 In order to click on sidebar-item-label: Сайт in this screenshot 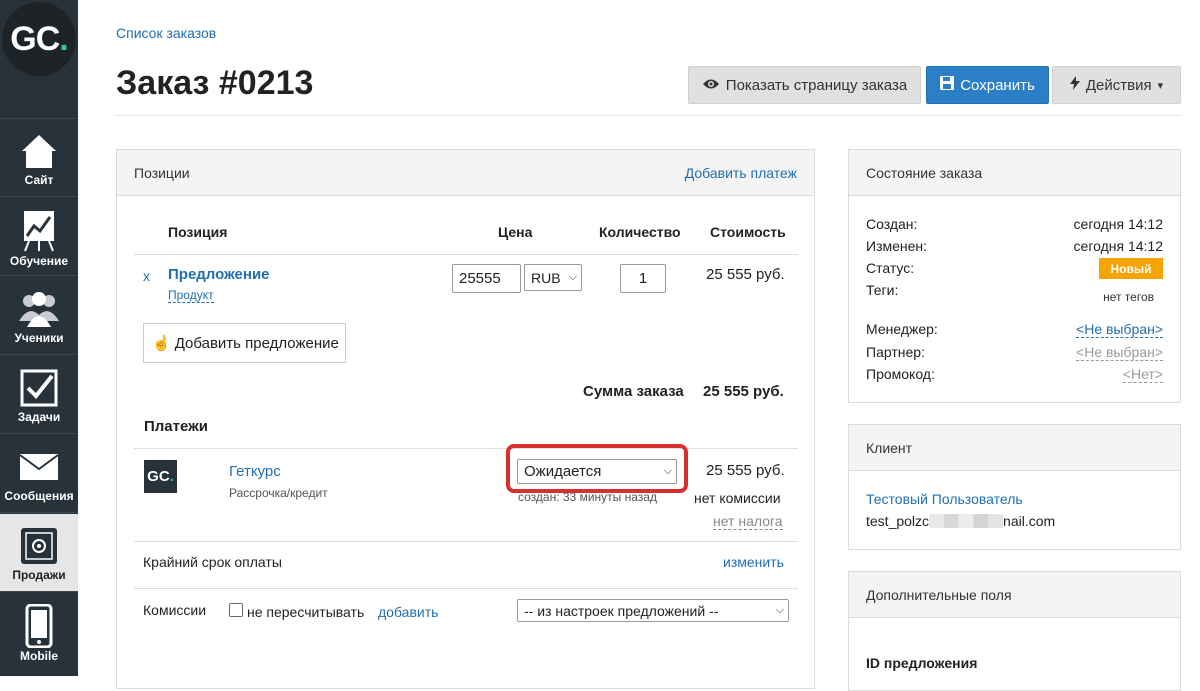, I will do `click(39, 180)`.